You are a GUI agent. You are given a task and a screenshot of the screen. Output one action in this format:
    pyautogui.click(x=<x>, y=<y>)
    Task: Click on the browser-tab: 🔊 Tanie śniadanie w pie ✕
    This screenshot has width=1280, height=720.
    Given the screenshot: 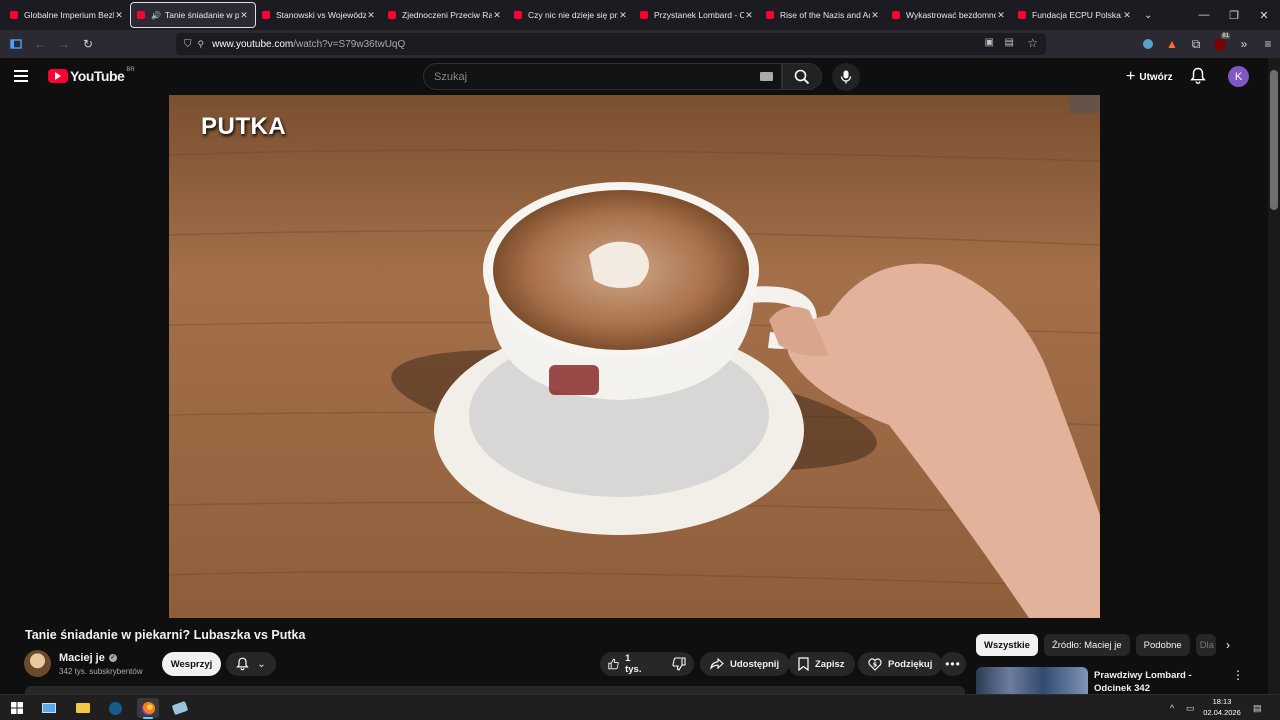 What is the action you would take?
    pyautogui.click(x=193, y=15)
    